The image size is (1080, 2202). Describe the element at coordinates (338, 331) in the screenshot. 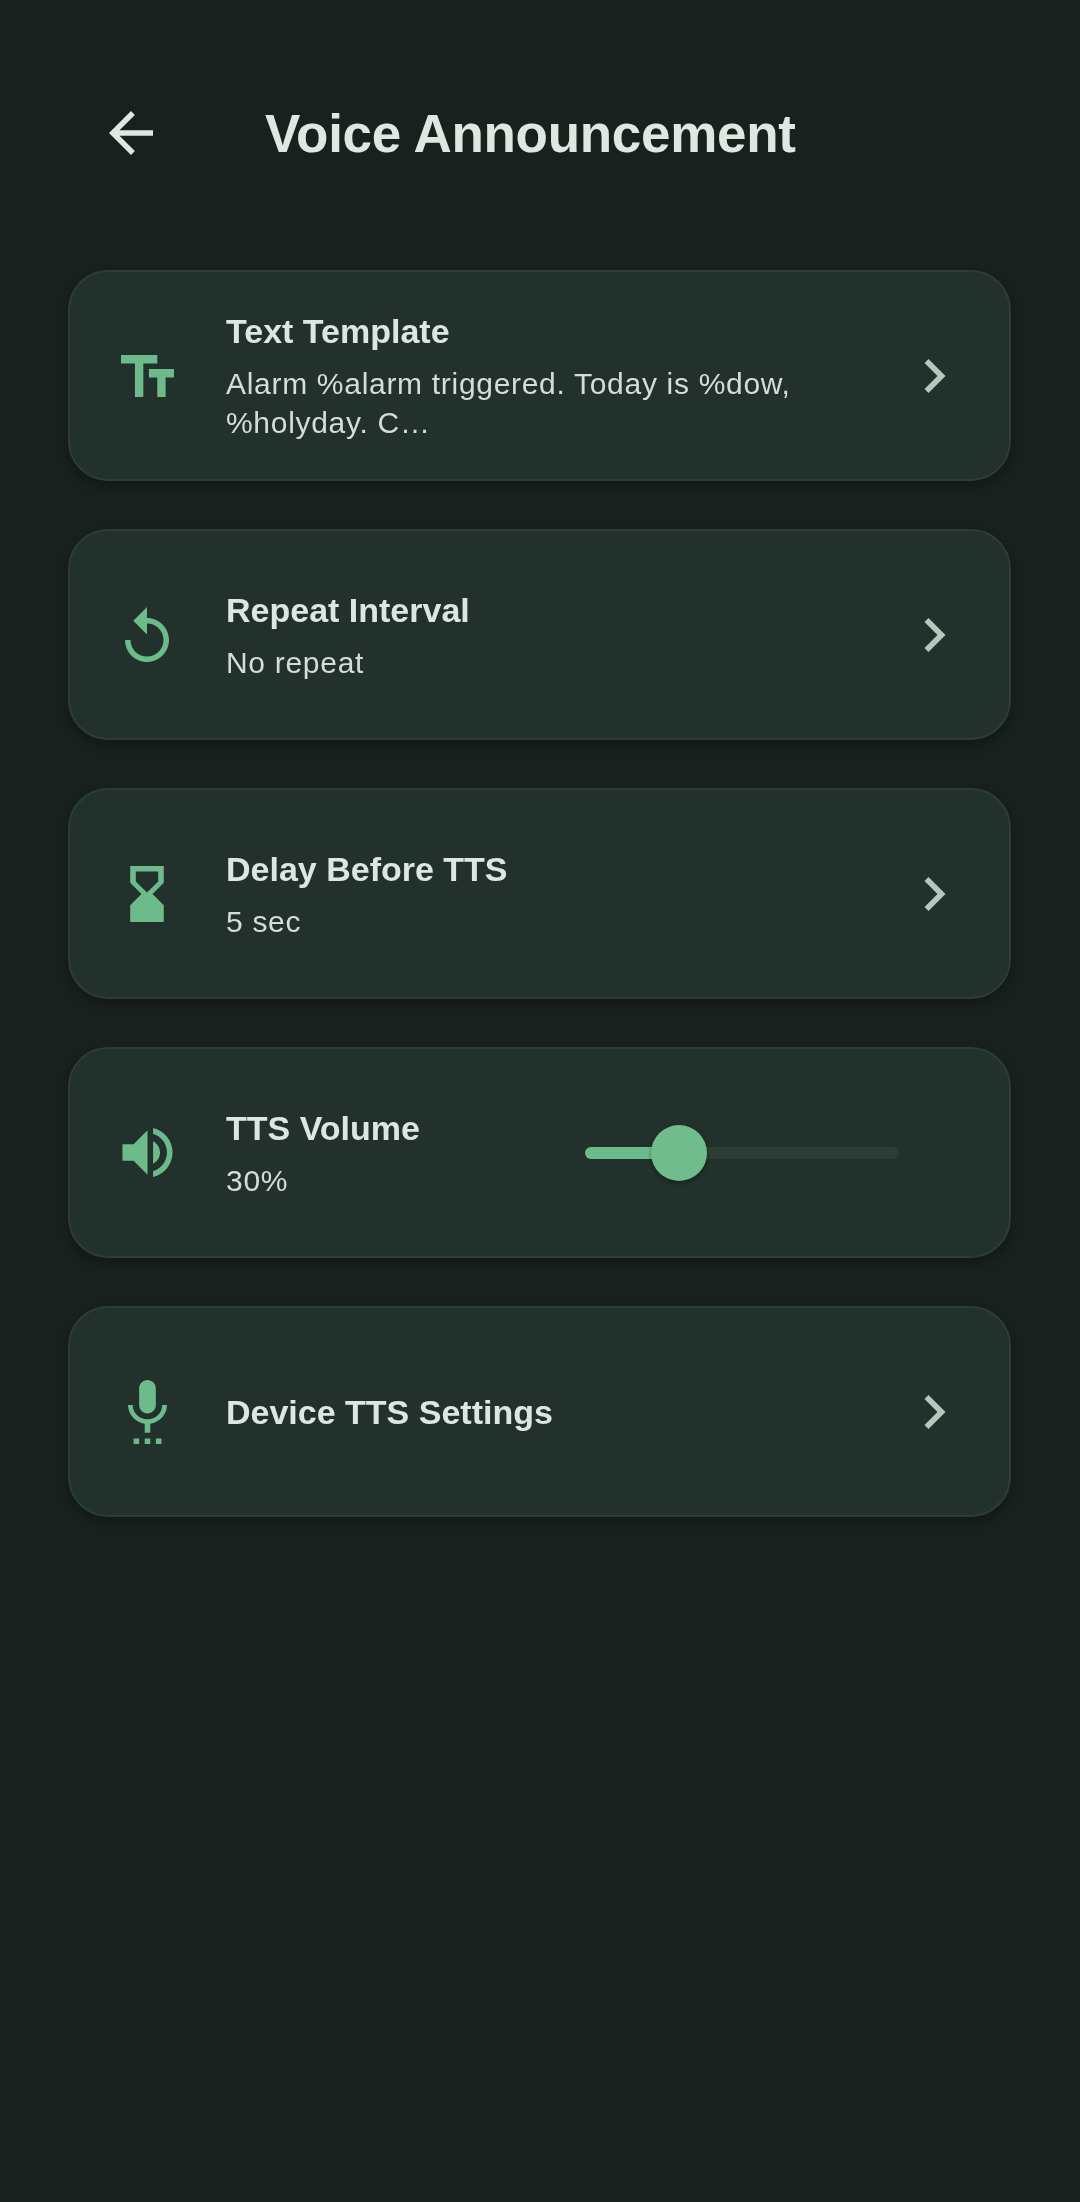

I see `setting-title: Text Template` at that location.